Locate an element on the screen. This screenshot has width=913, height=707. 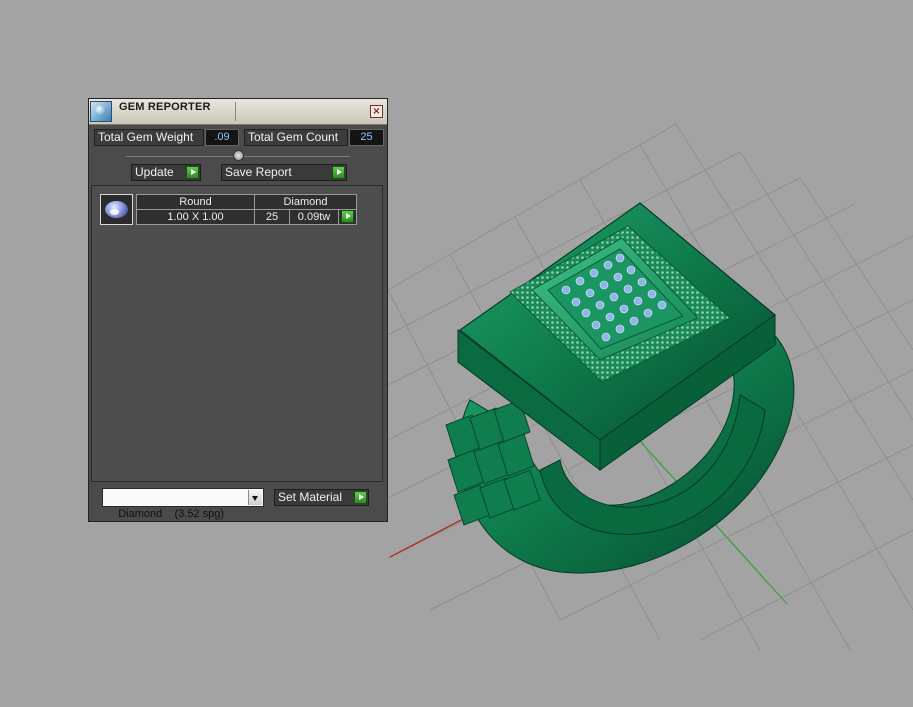
panel-titlebar: GEM REPORTER × is located at coordinates (238, 112).